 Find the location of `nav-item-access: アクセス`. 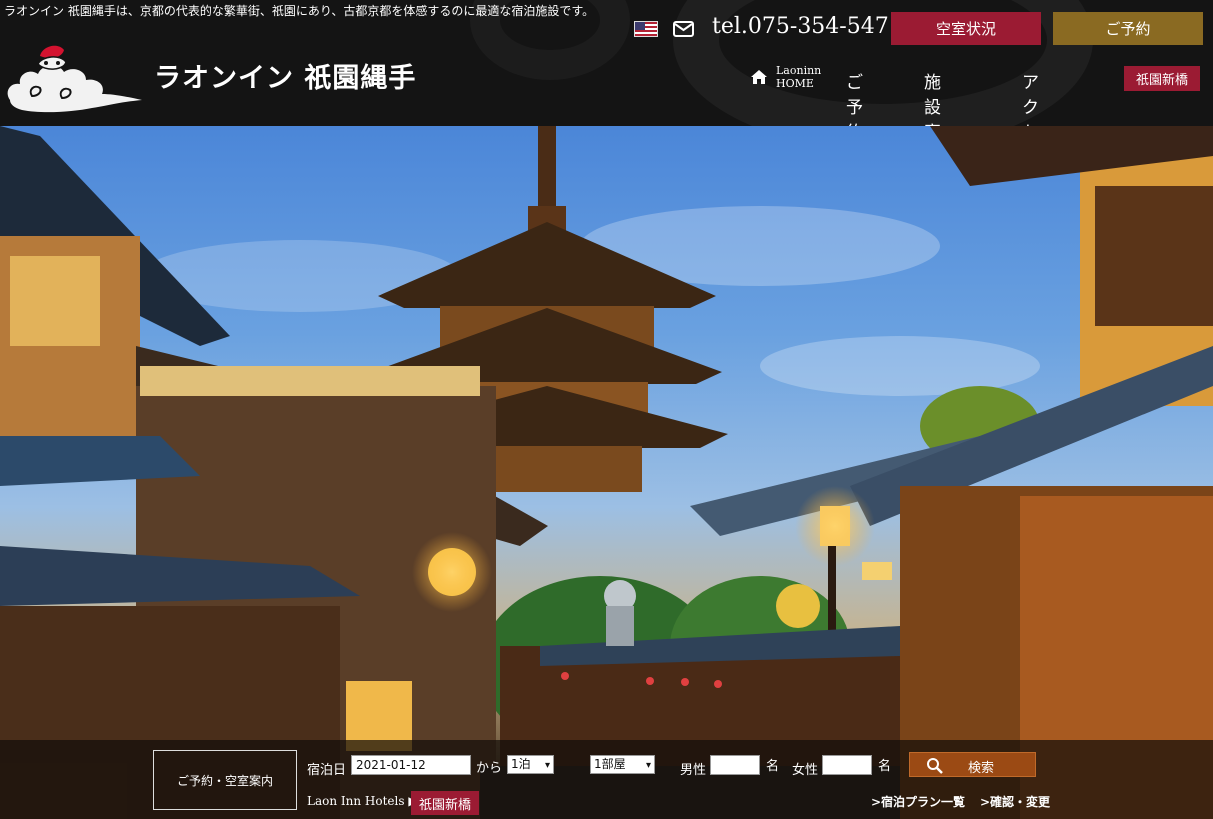

nav-item-access: アクセス is located at coordinates (1030, 97).